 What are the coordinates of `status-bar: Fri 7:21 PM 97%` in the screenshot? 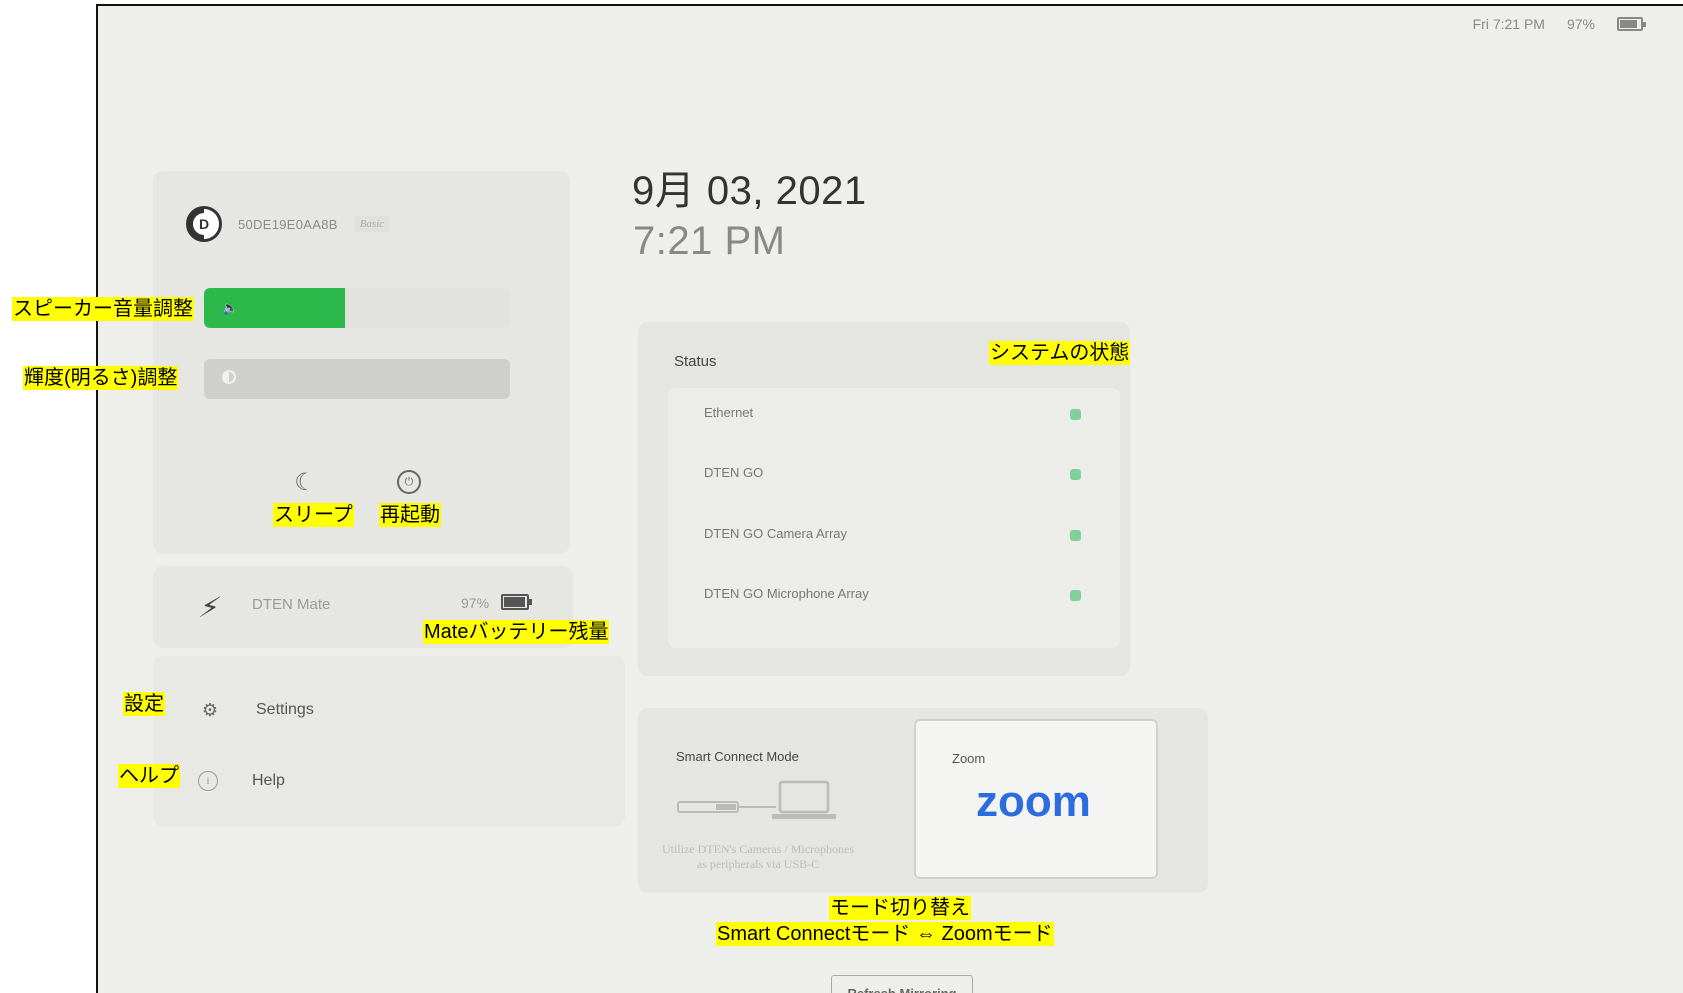 It's located at (1559, 24).